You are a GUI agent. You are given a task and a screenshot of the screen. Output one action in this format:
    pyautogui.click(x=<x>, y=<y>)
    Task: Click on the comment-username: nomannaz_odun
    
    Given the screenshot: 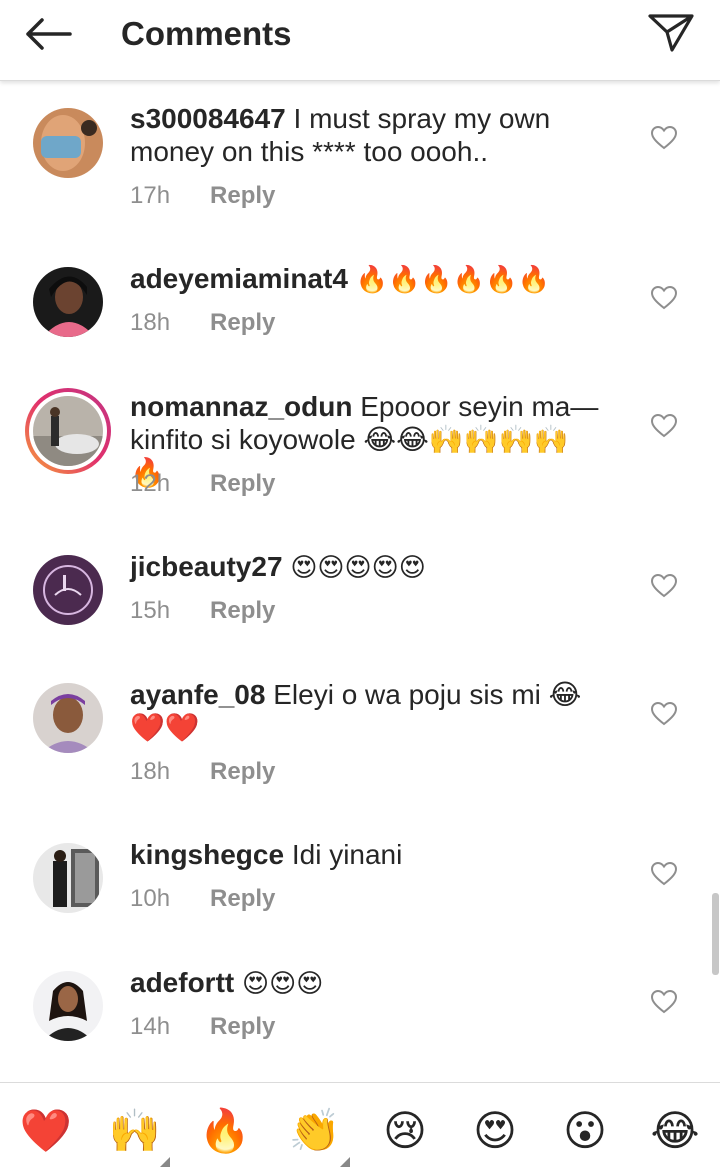 What is the action you would take?
    pyautogui.click(x=241, y=406)
    